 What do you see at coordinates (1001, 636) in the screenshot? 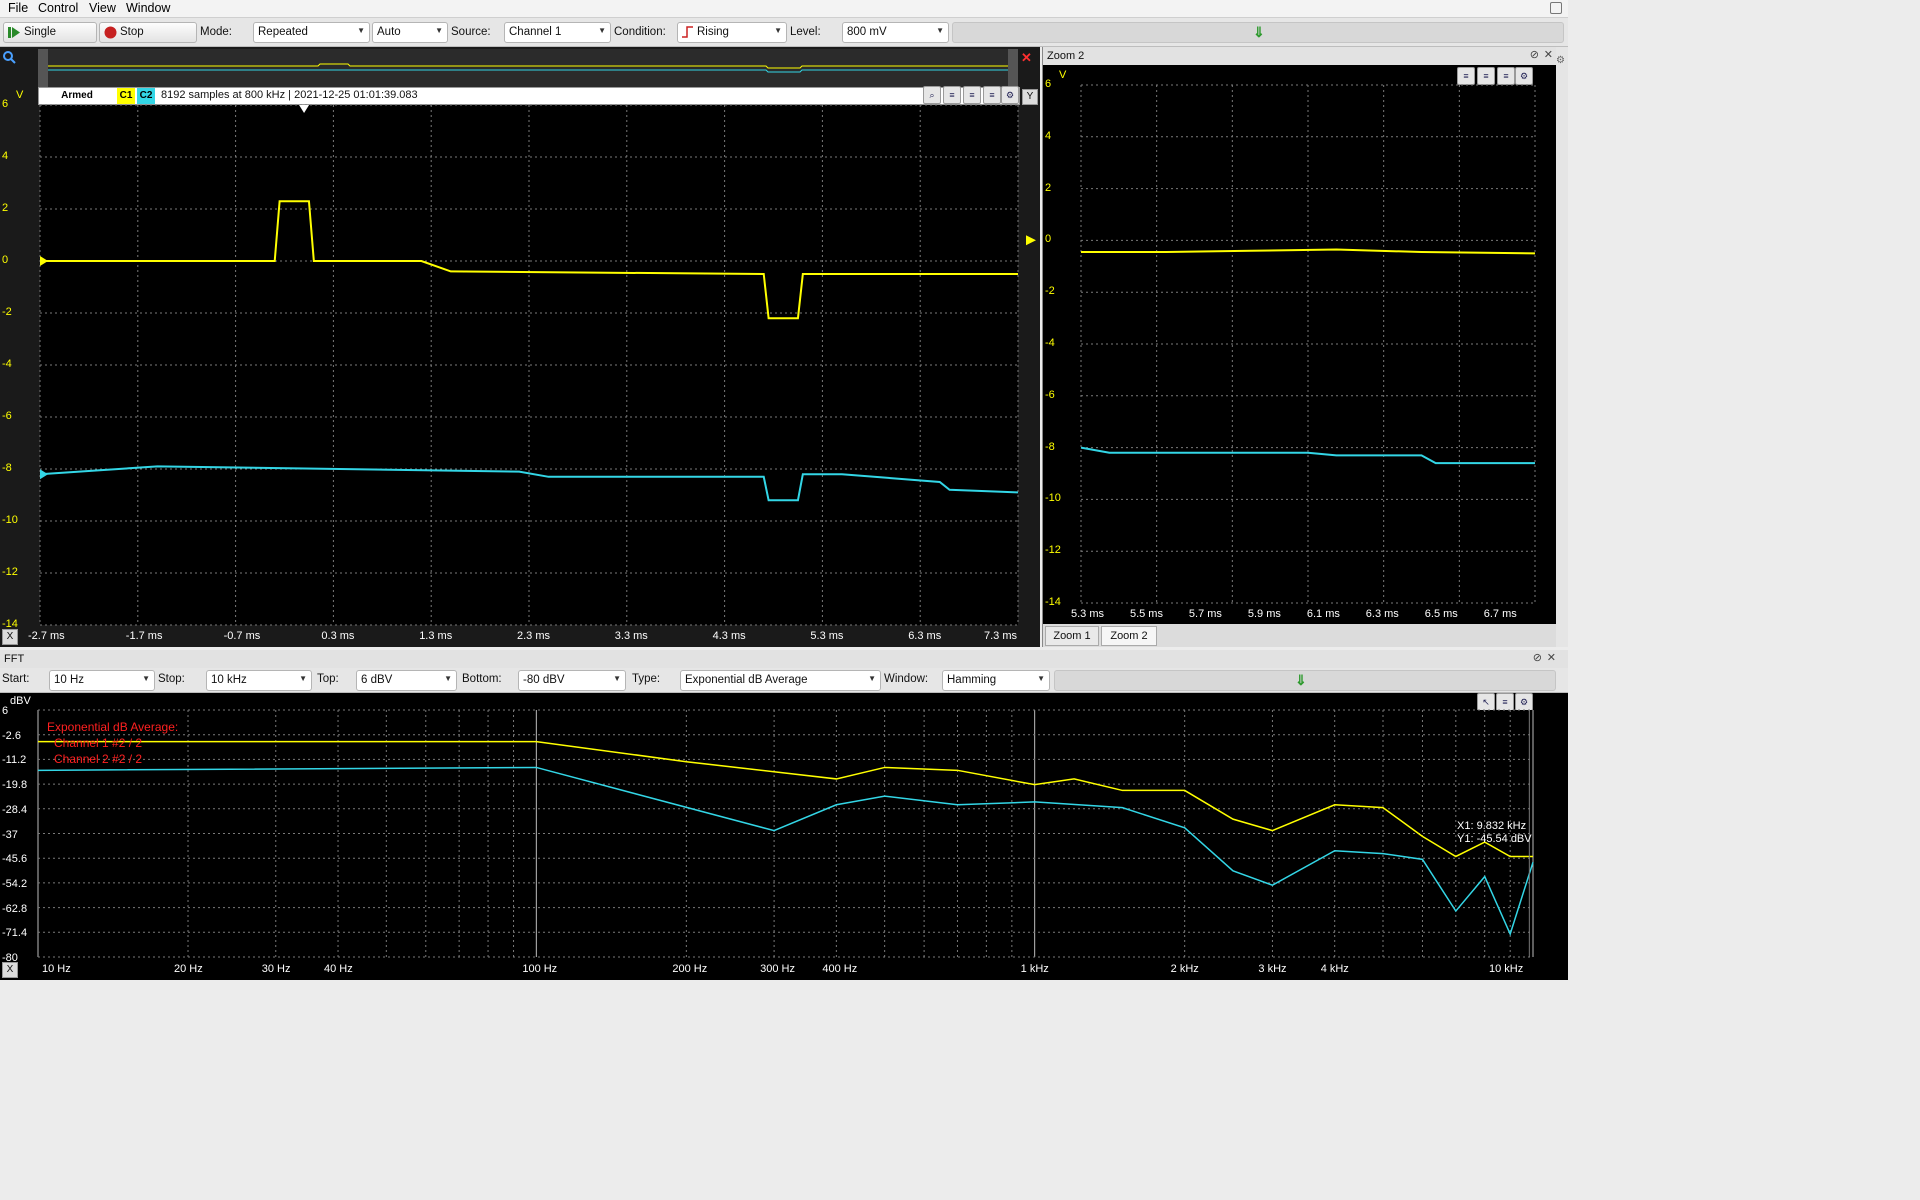
I see `scope-x-tick: 7.3 ms` at bounding box center [1001, 636].